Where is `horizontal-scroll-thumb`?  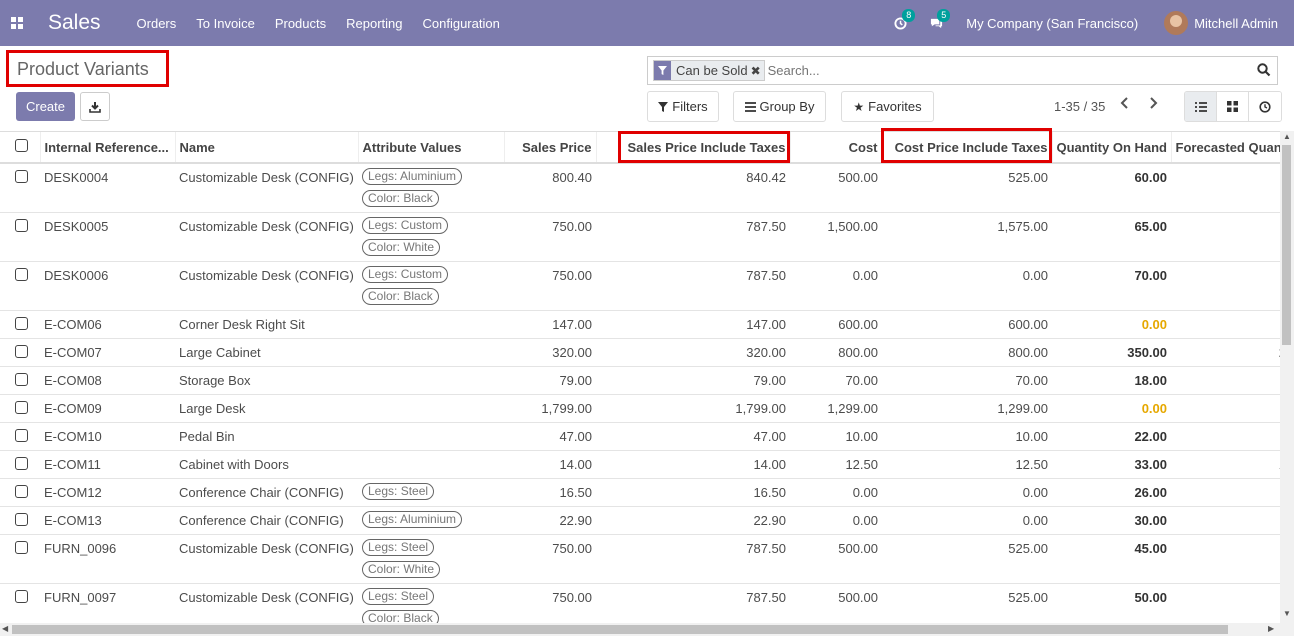 horizontal-scroll-thumb is located at coordinates (620, 629).